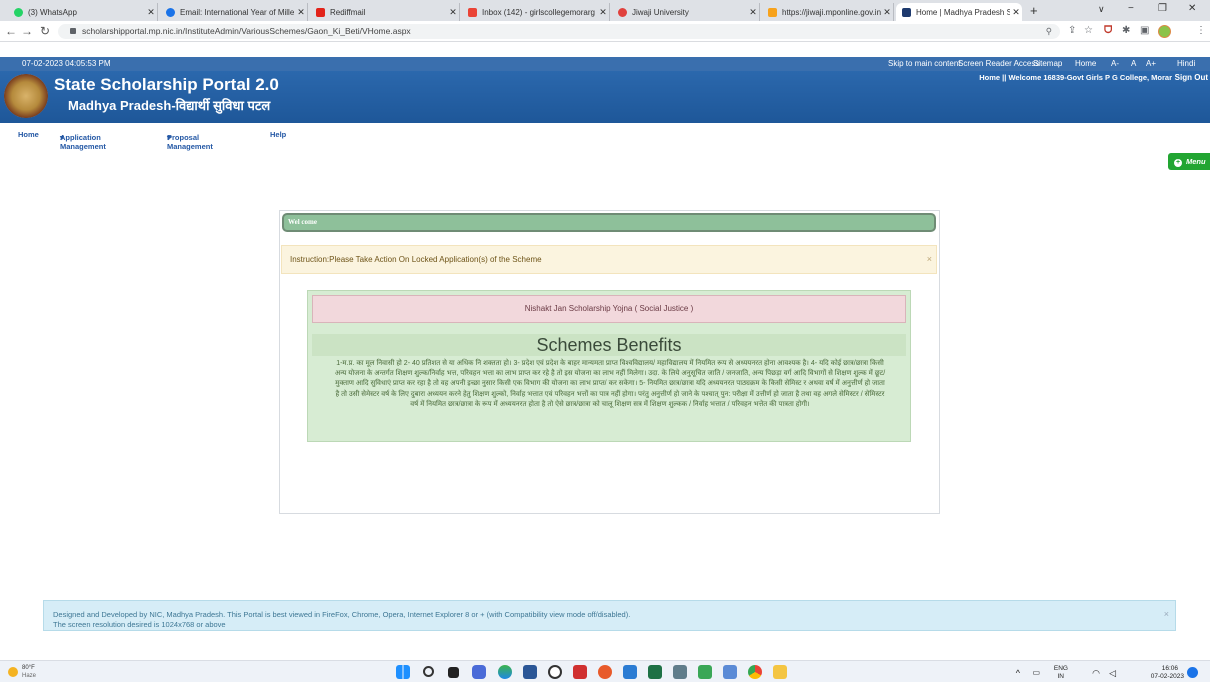  What do you see at coordinates (1201, 30) in the screenshot?
I see `browser-menu-icon: ⋮` at bounding box center [1201, 30].